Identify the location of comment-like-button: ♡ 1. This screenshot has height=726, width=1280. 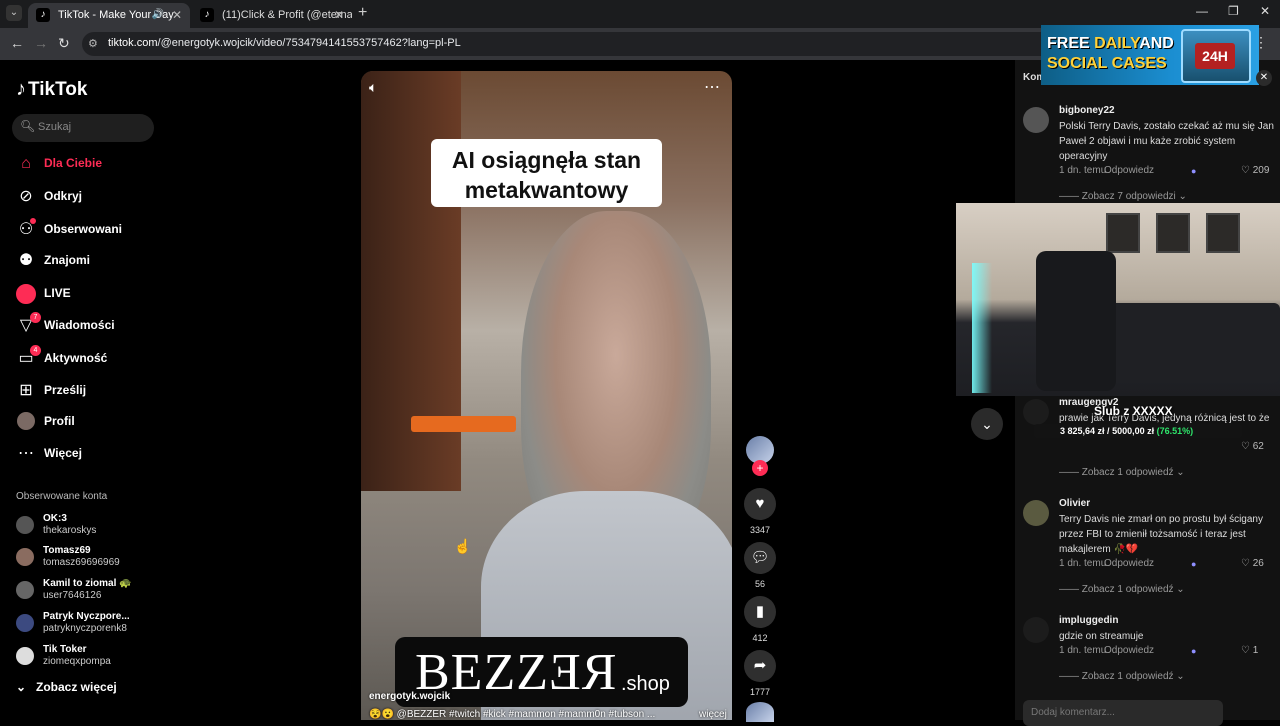
(1249, 650).